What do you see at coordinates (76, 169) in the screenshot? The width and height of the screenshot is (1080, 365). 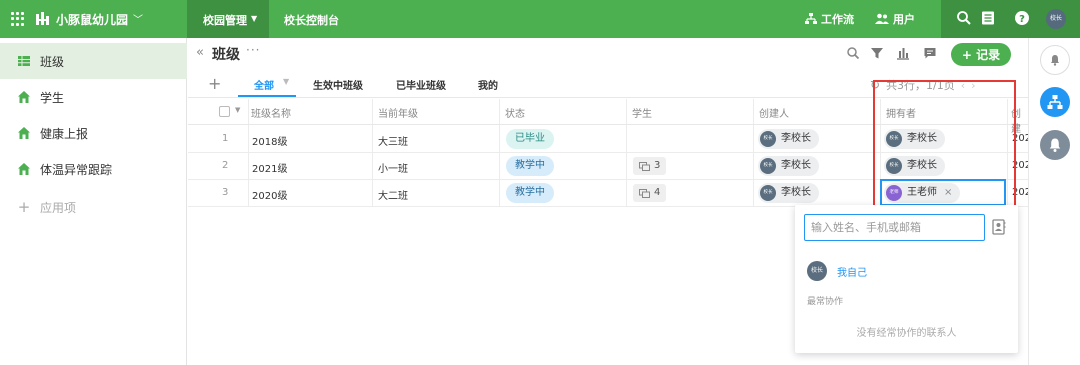 I see `sidebar-item-label: 体温异常跟踪` at bounding box center [76, 169].